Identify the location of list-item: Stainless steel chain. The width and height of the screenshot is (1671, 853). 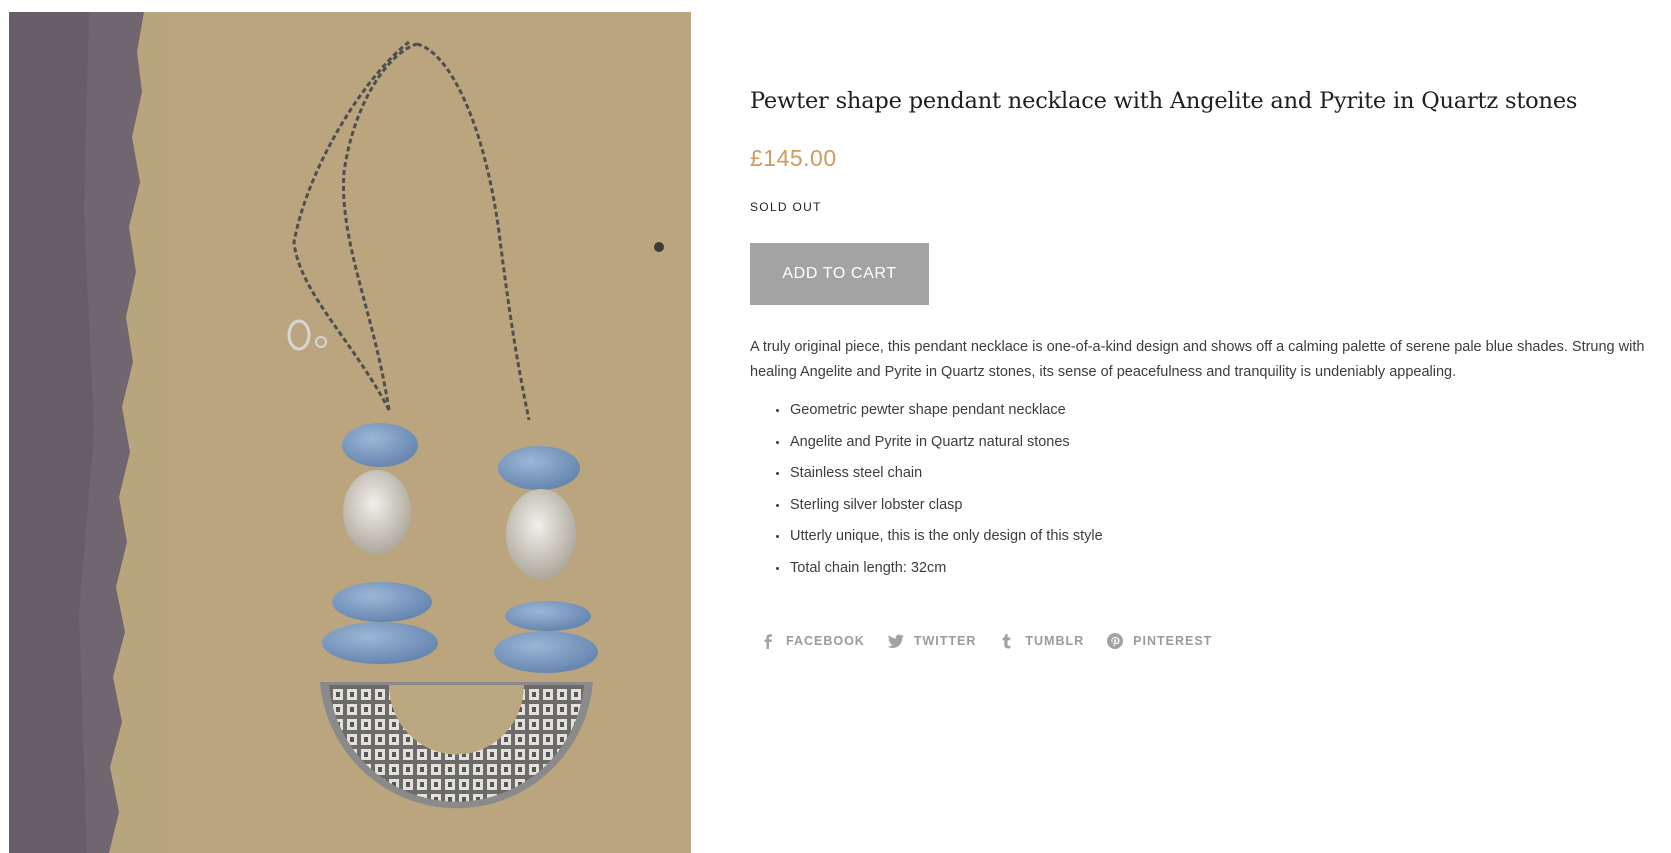
(939, 477).